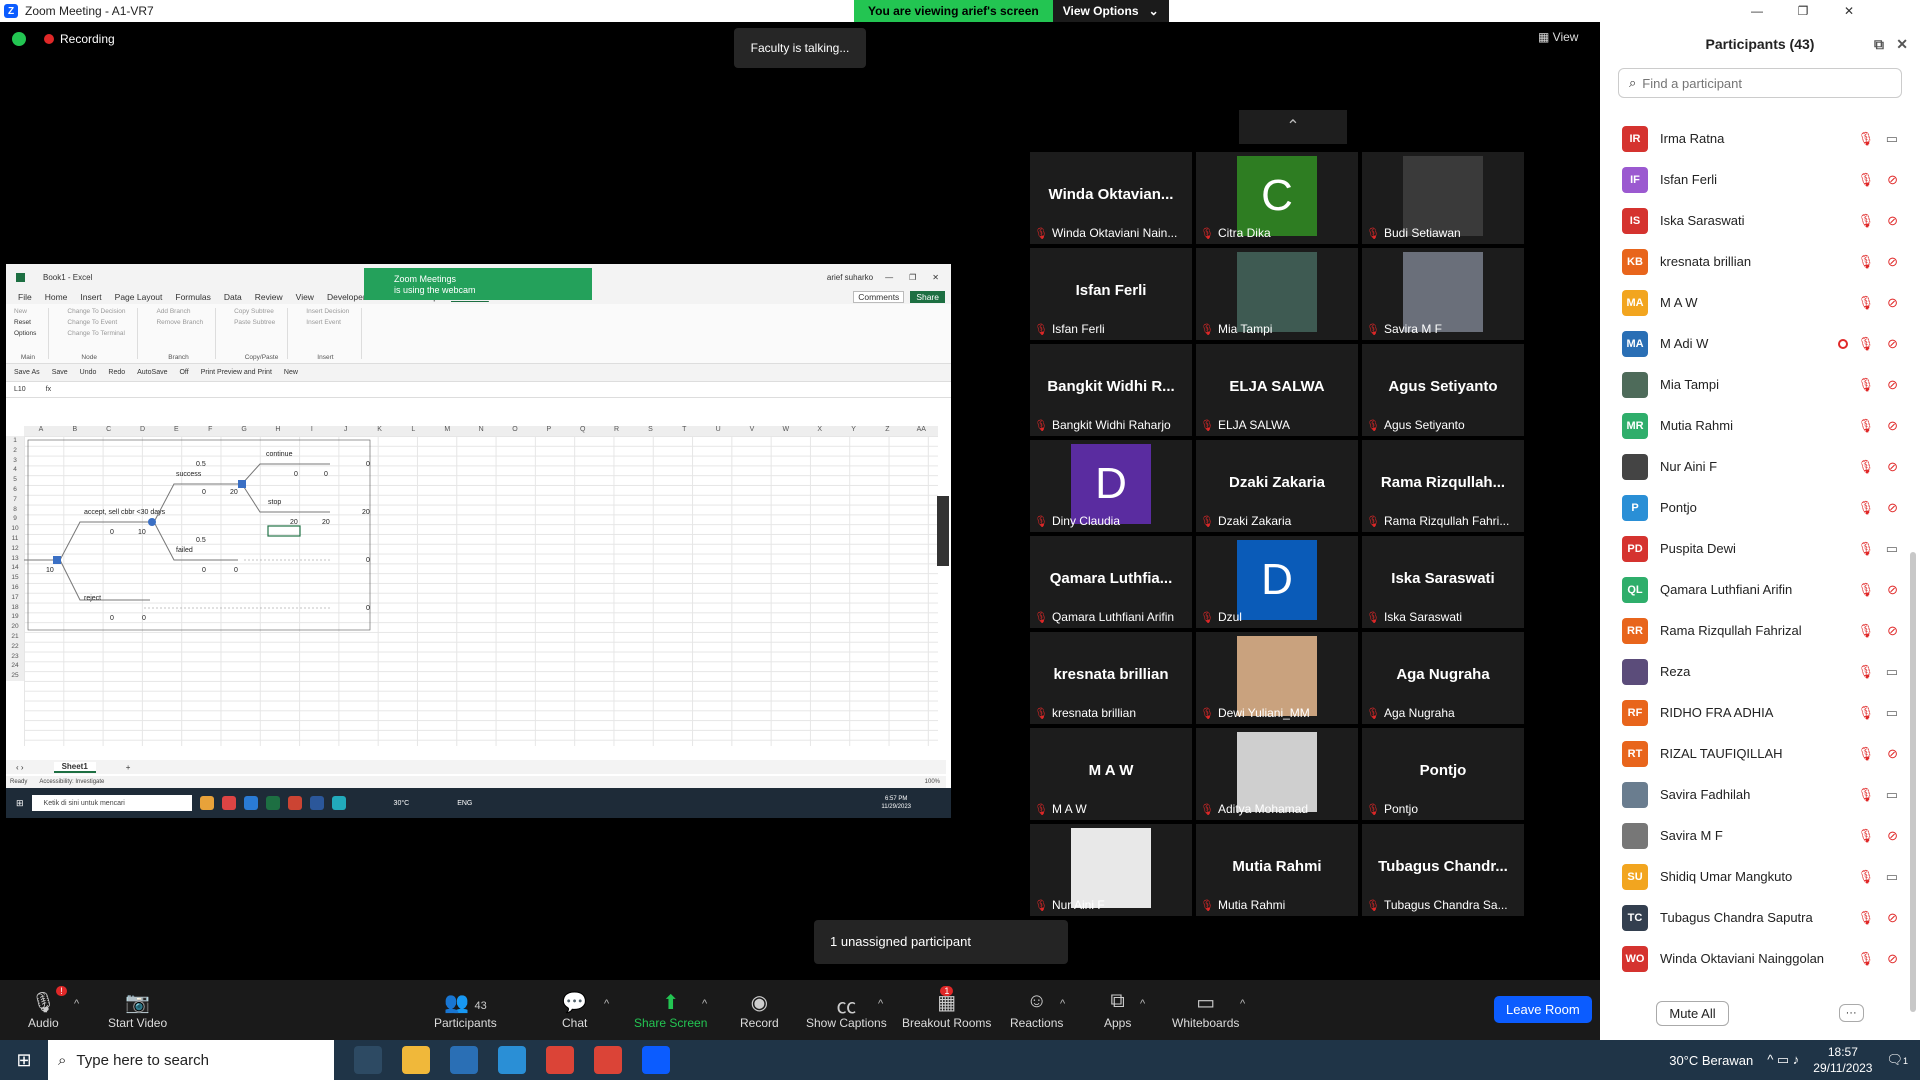 This screenshot has width=1920, height=1080. I want to click on participant-row: RR Rama Rizqullah Fahrizal 🎙 ⊘, so click(1760, 630).